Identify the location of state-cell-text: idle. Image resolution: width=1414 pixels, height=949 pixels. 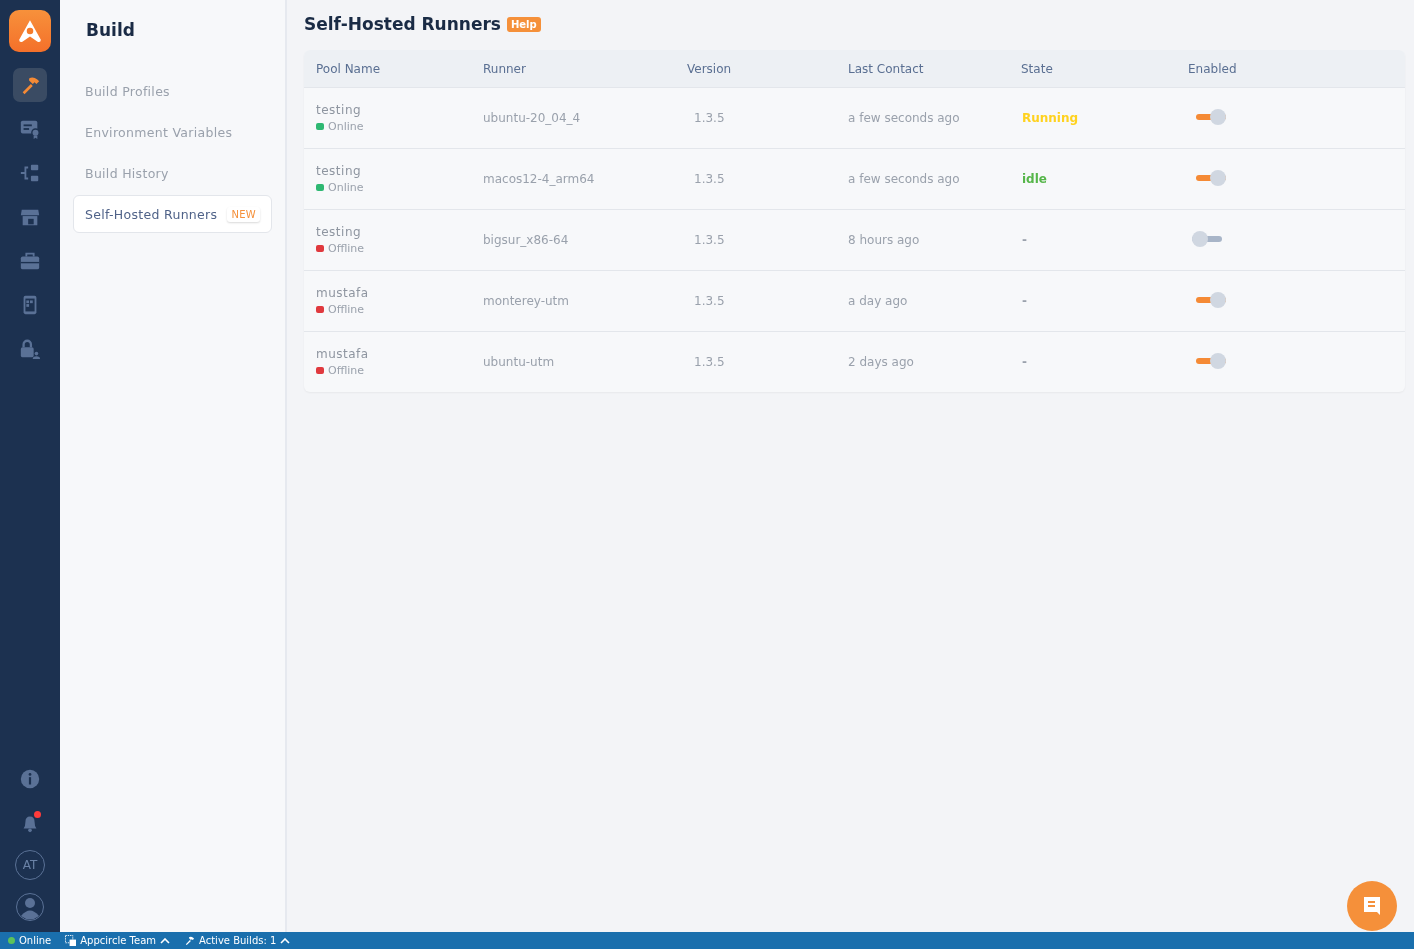
(1034, 179).